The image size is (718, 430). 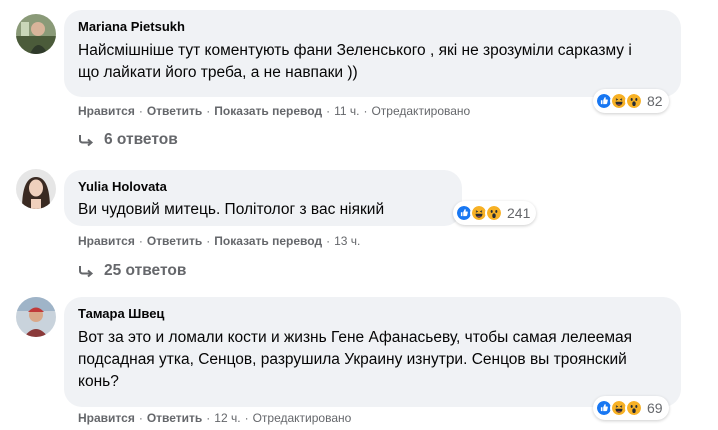 I want to click on comment-author: Тамара Швец, so click(x=121, y=313).